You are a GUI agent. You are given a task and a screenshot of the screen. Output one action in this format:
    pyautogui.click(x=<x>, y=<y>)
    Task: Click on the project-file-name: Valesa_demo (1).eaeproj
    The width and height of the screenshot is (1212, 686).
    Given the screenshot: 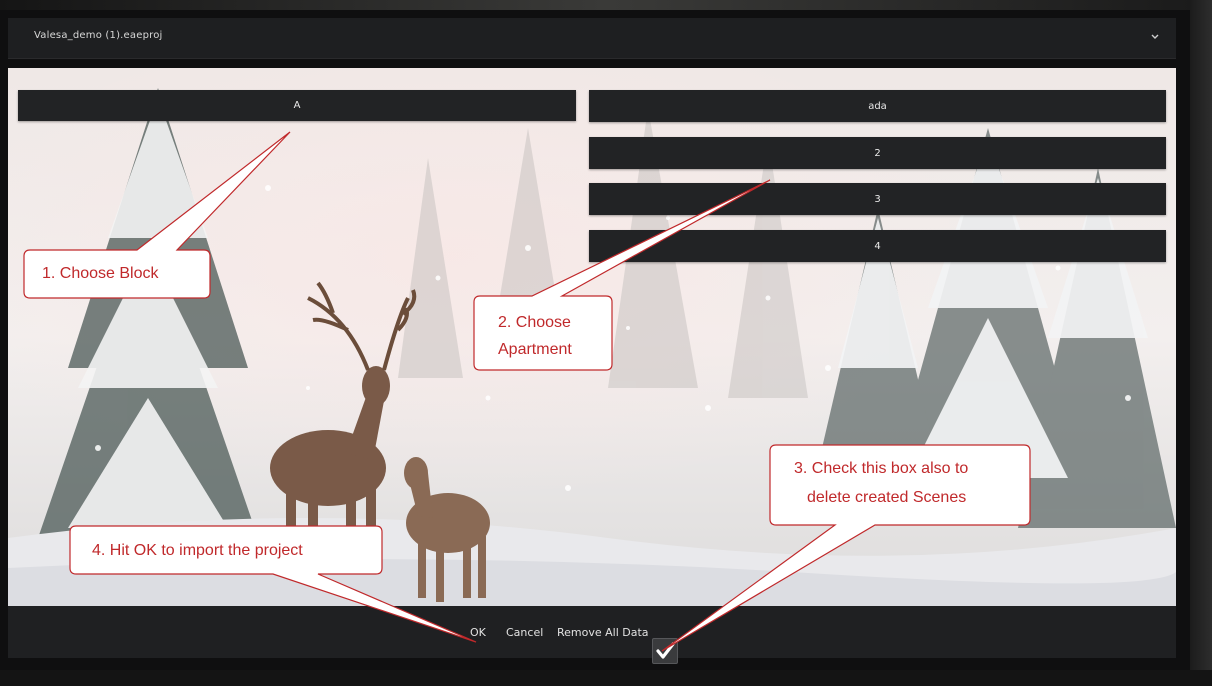 What is the action you would take?
    pyautogui.click(x=98, y=35)
    